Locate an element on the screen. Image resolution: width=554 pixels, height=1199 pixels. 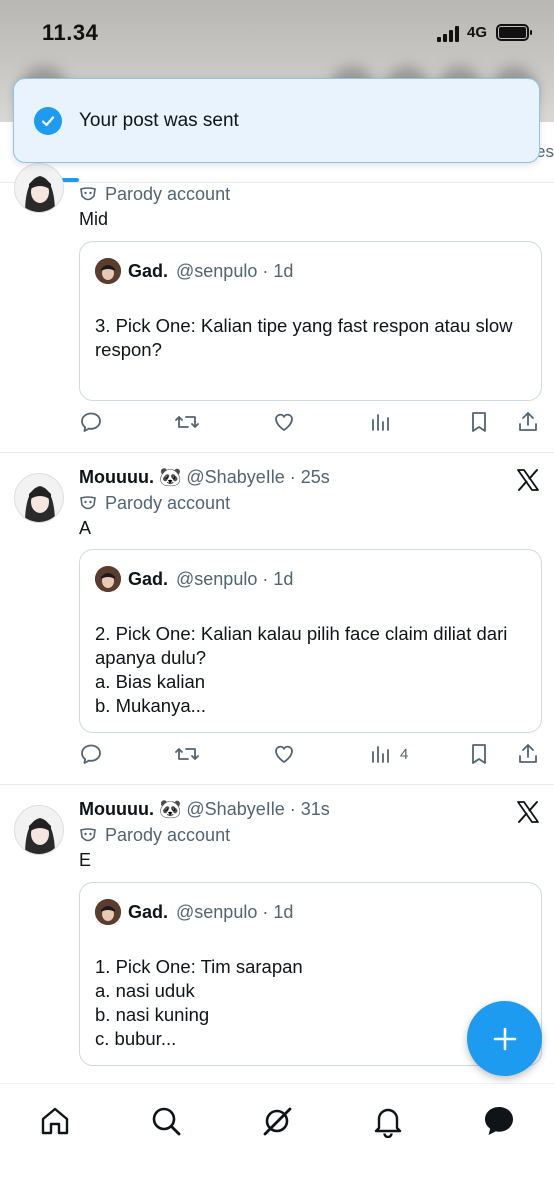
notifications-icon is located at coordinates (388, 1123).